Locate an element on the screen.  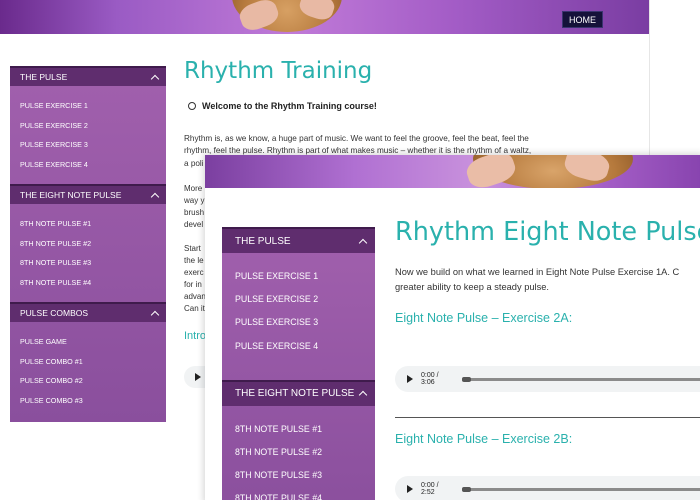
sidebar-item-pulse-combo-3: PULSE COMBO #3 is located at coordinates (88, 401).